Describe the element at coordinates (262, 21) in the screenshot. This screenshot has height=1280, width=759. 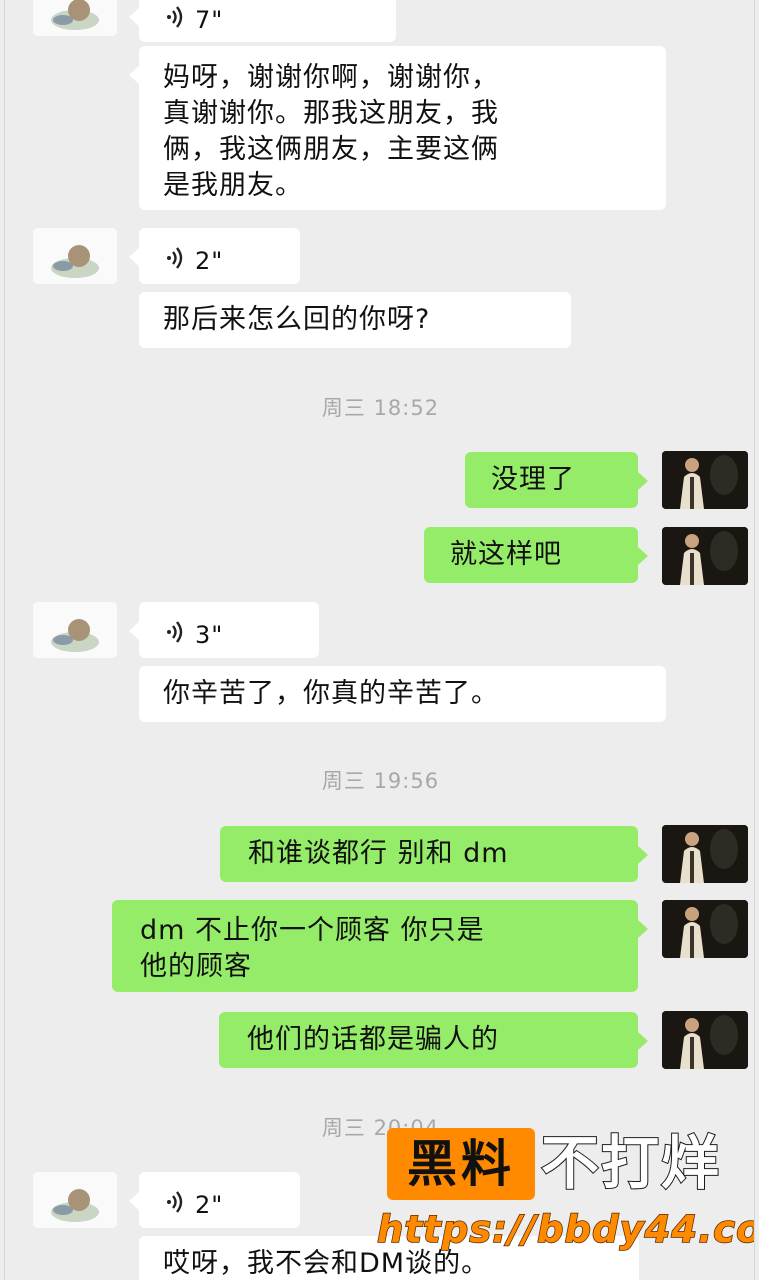
I see `voice-message: 7"` at that location.